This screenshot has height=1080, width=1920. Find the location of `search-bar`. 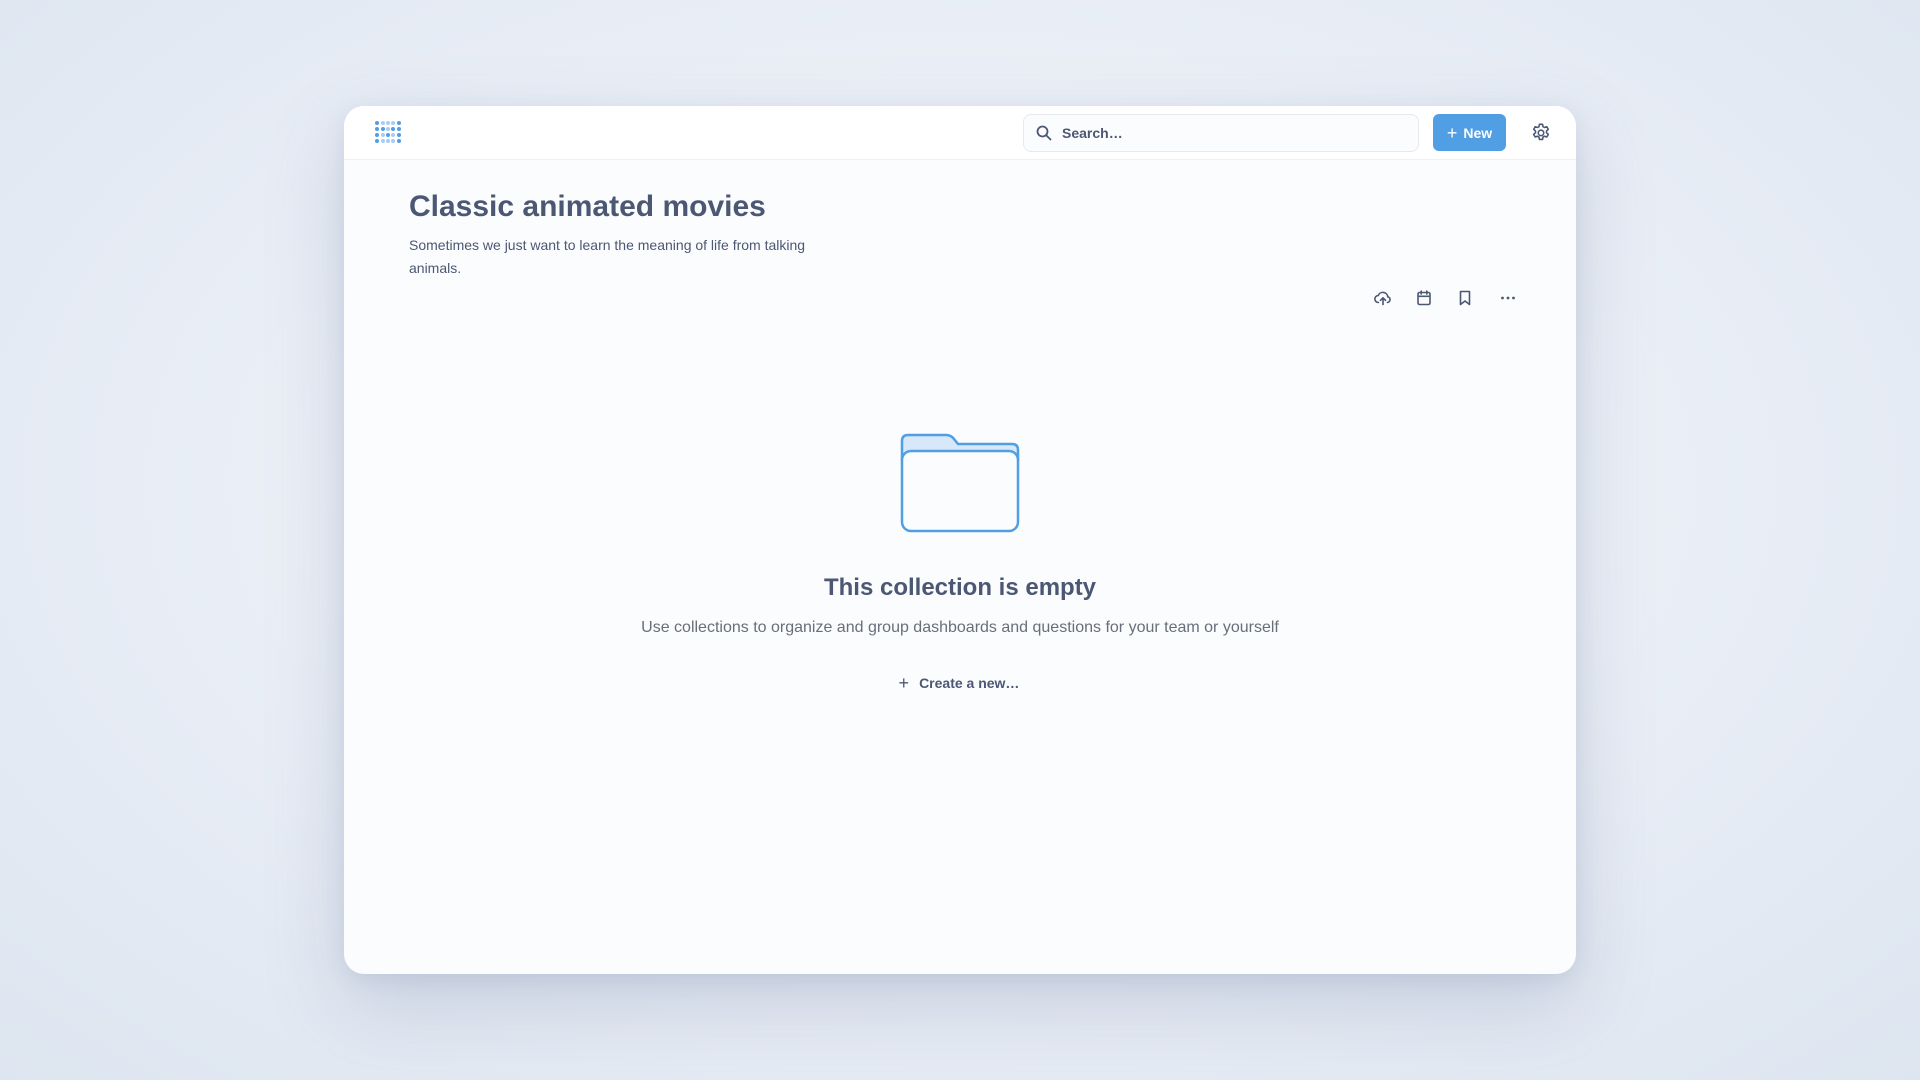

search-bar is located at coordinates (1221, 133).